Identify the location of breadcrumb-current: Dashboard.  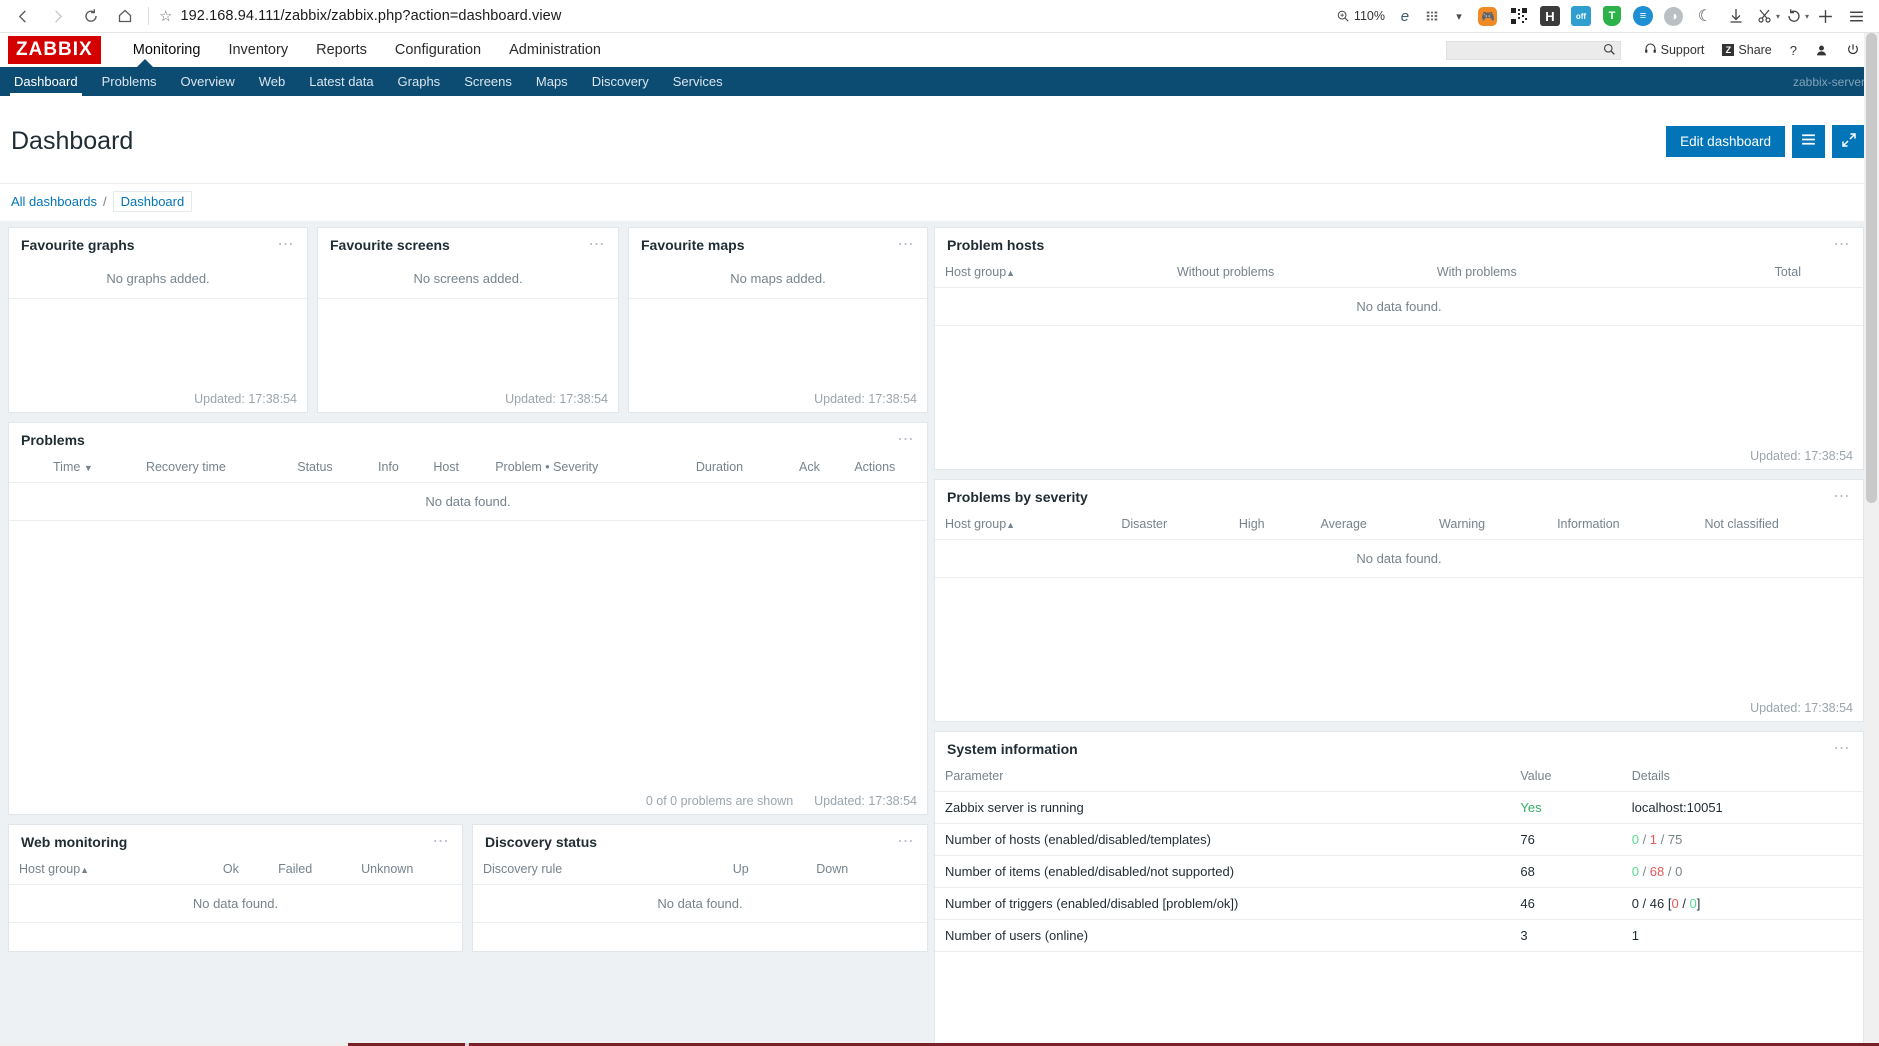
(152, 201).